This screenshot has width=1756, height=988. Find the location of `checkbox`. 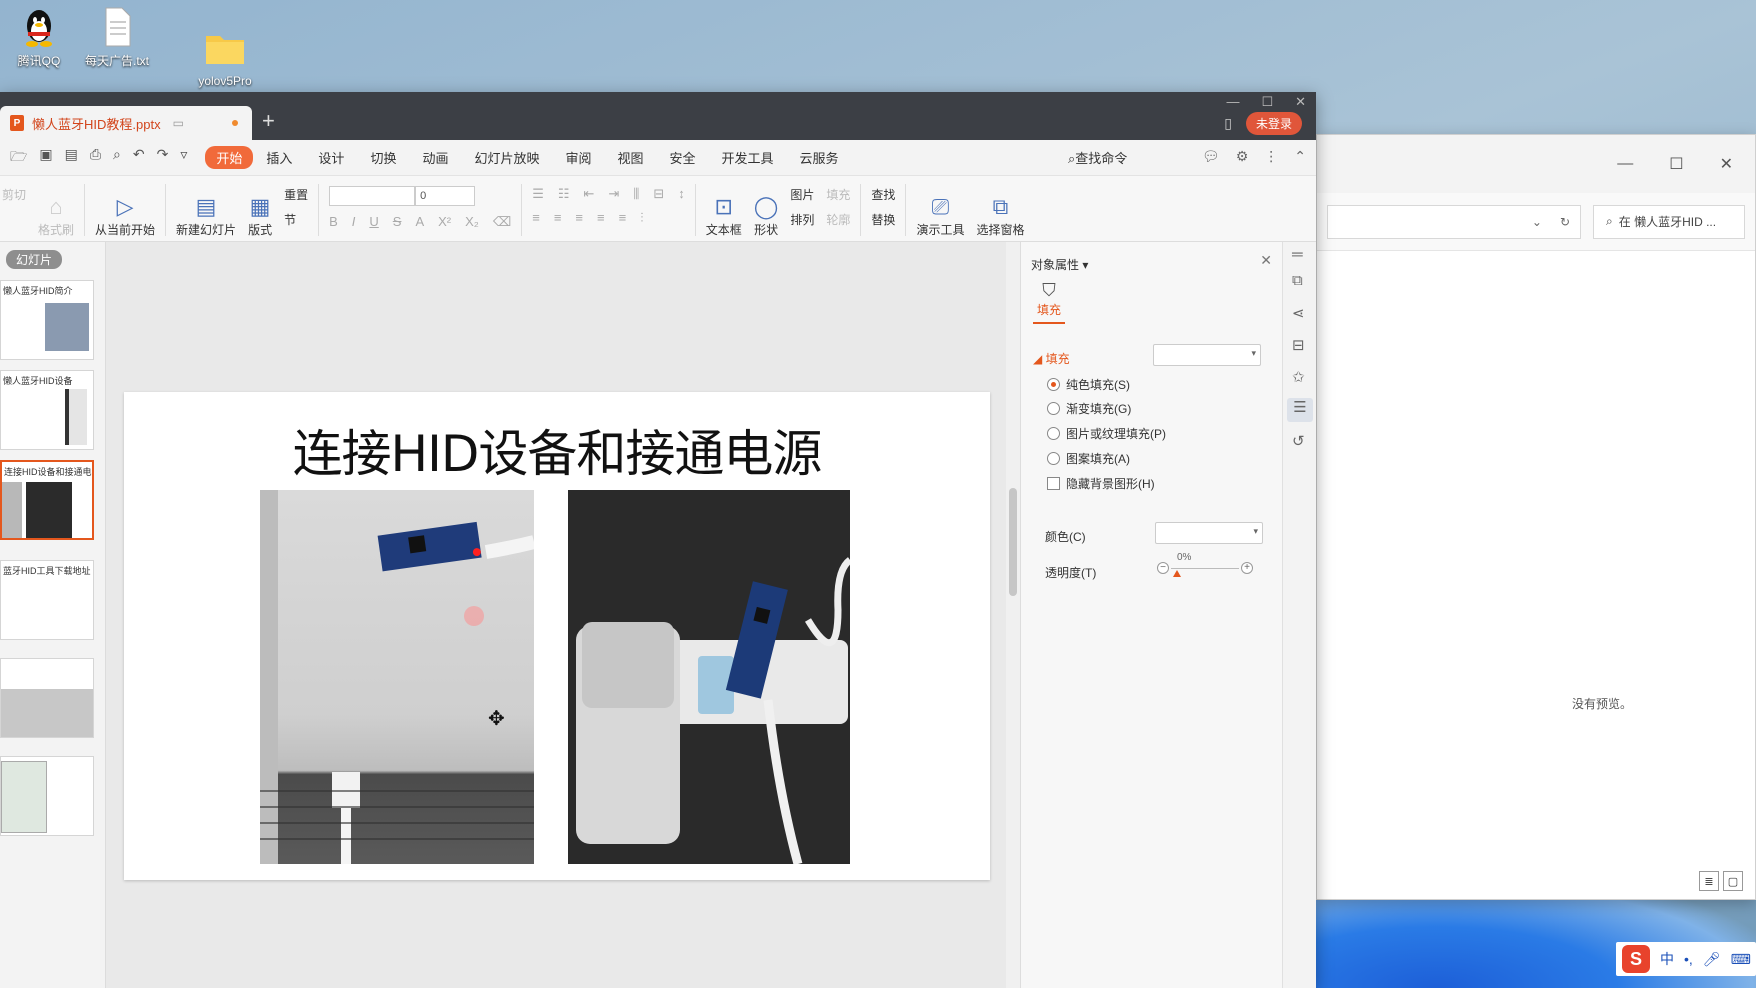

checkbox is located at coordinates (1053, 483).